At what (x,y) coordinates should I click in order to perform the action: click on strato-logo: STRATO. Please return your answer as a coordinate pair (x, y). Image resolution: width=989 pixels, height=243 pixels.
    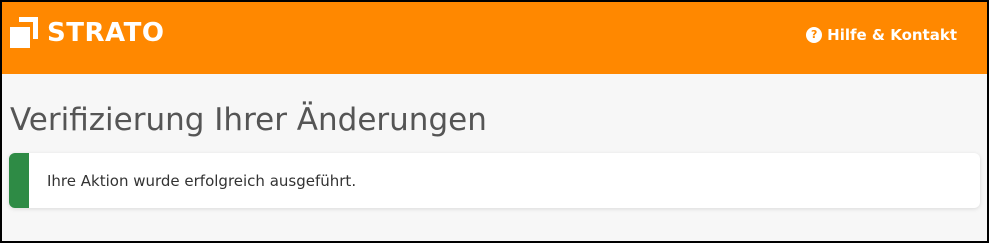
    Looking at the image, I should click on (87, 33).